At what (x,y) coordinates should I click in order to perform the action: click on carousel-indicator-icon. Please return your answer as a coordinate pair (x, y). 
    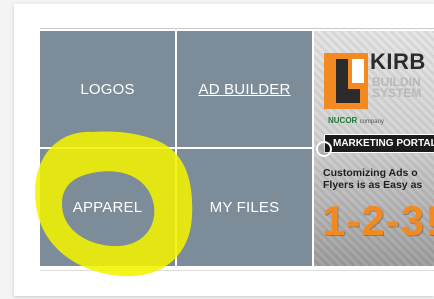
    Looking at the image, I should click on (324, 149).